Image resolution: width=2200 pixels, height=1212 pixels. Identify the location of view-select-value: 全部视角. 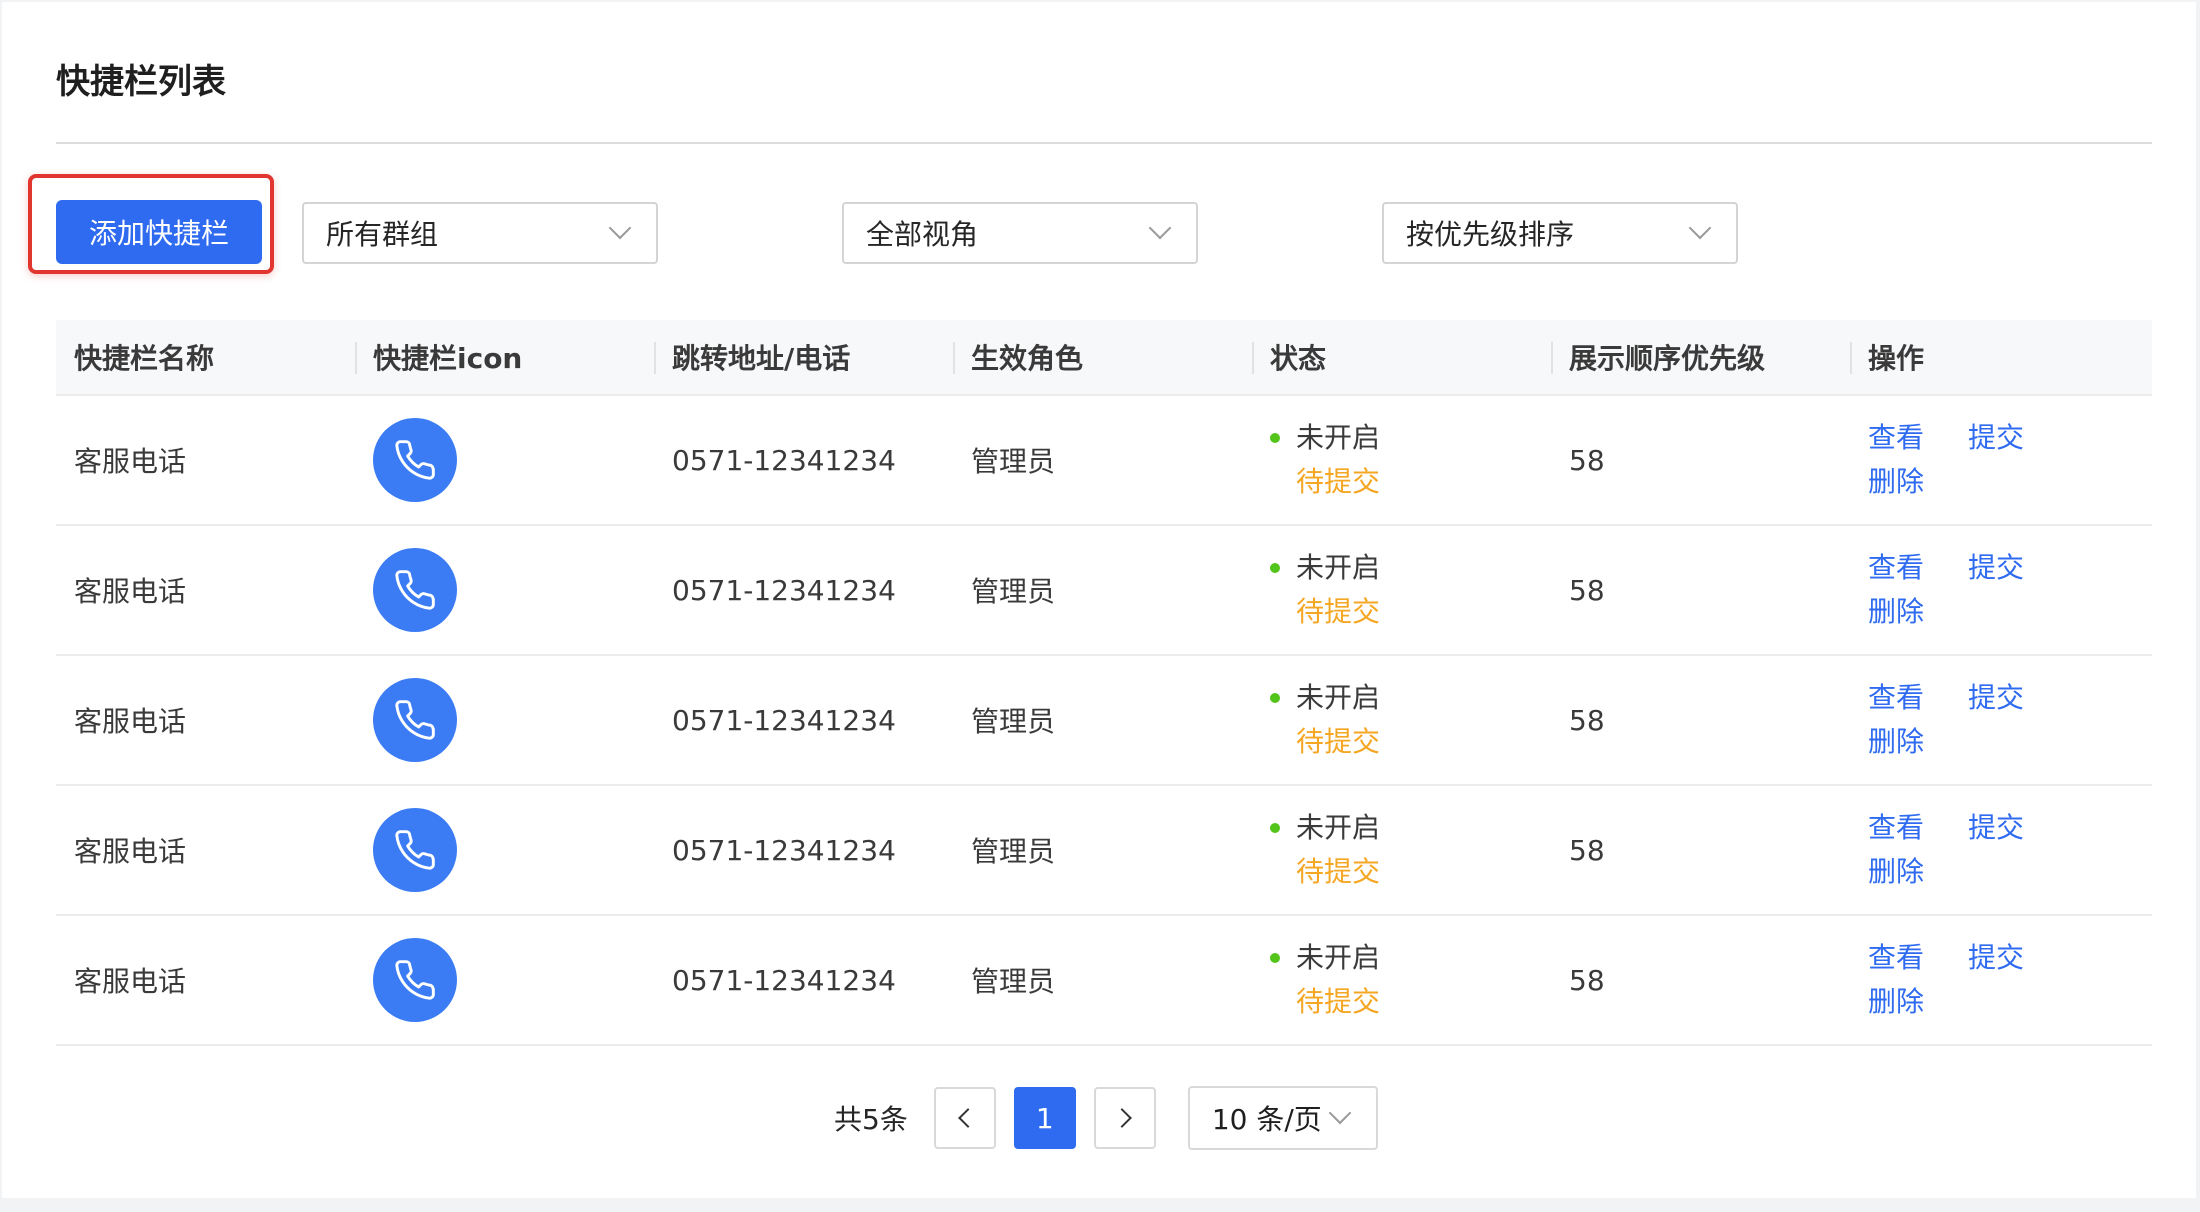
(922, 234).